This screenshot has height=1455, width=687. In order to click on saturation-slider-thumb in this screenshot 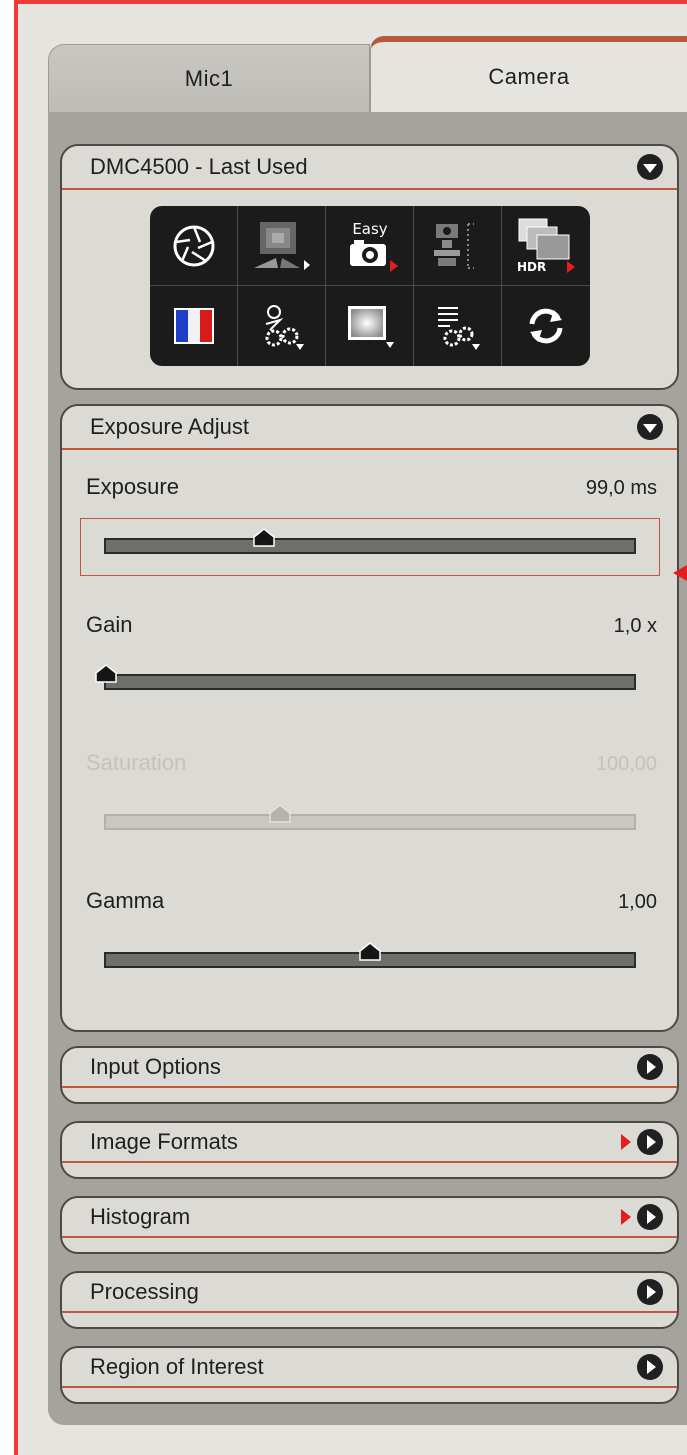, I will do `click(280, 813)`.